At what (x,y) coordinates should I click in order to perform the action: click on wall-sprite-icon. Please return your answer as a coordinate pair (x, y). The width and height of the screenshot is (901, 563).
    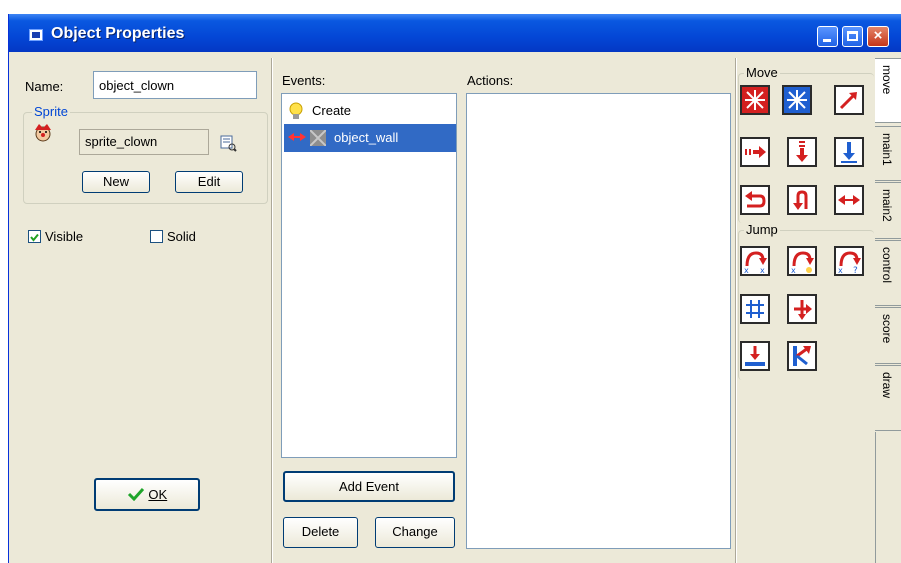
    Looking at the image, I should click on (318, 138).